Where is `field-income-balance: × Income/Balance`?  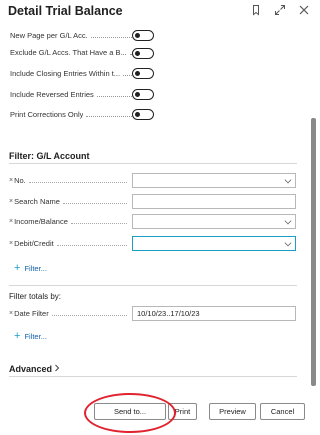 field-income-balance: × Income/Balance is located at coordinates (153, 221).